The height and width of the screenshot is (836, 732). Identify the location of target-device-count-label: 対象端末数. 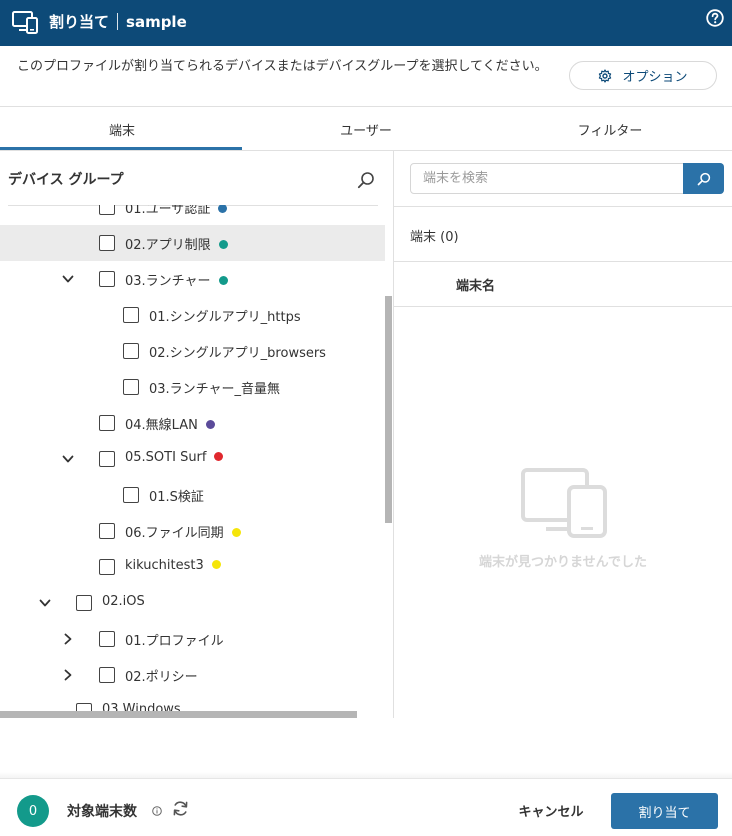
(102, 812).